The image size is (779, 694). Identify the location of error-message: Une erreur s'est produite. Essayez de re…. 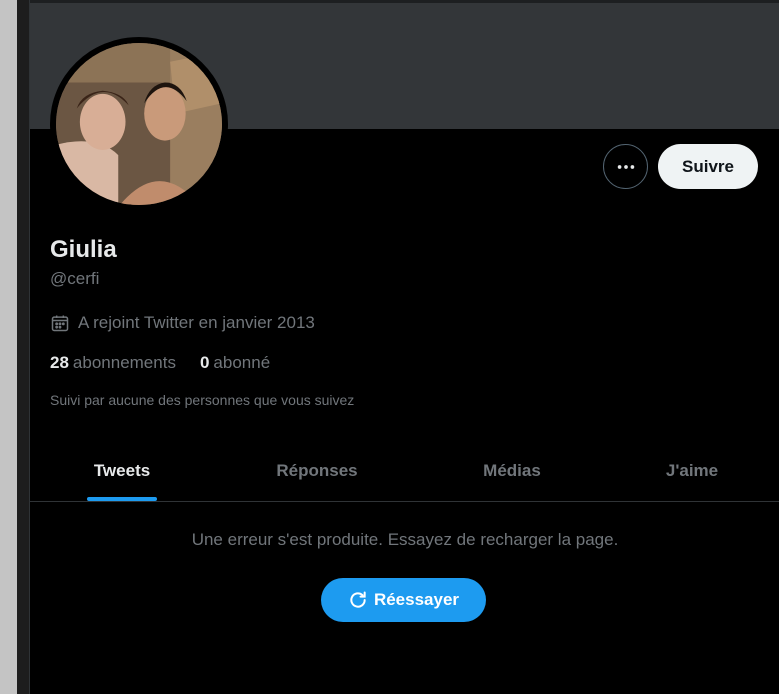
(405, 539).